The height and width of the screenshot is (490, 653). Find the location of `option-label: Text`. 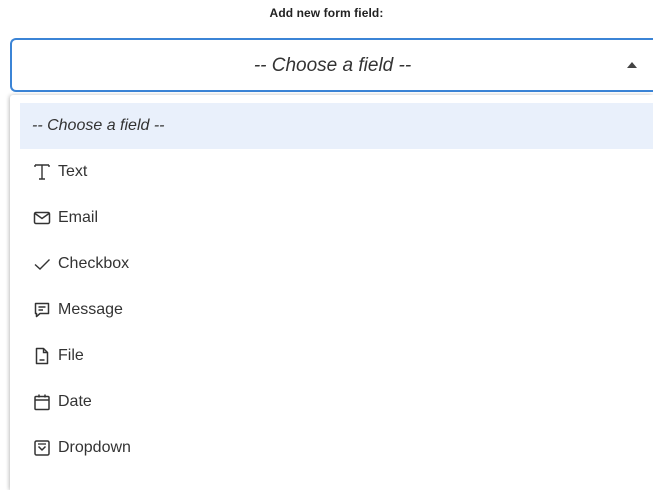

option-label: Text is located at coordinates (73, 171).